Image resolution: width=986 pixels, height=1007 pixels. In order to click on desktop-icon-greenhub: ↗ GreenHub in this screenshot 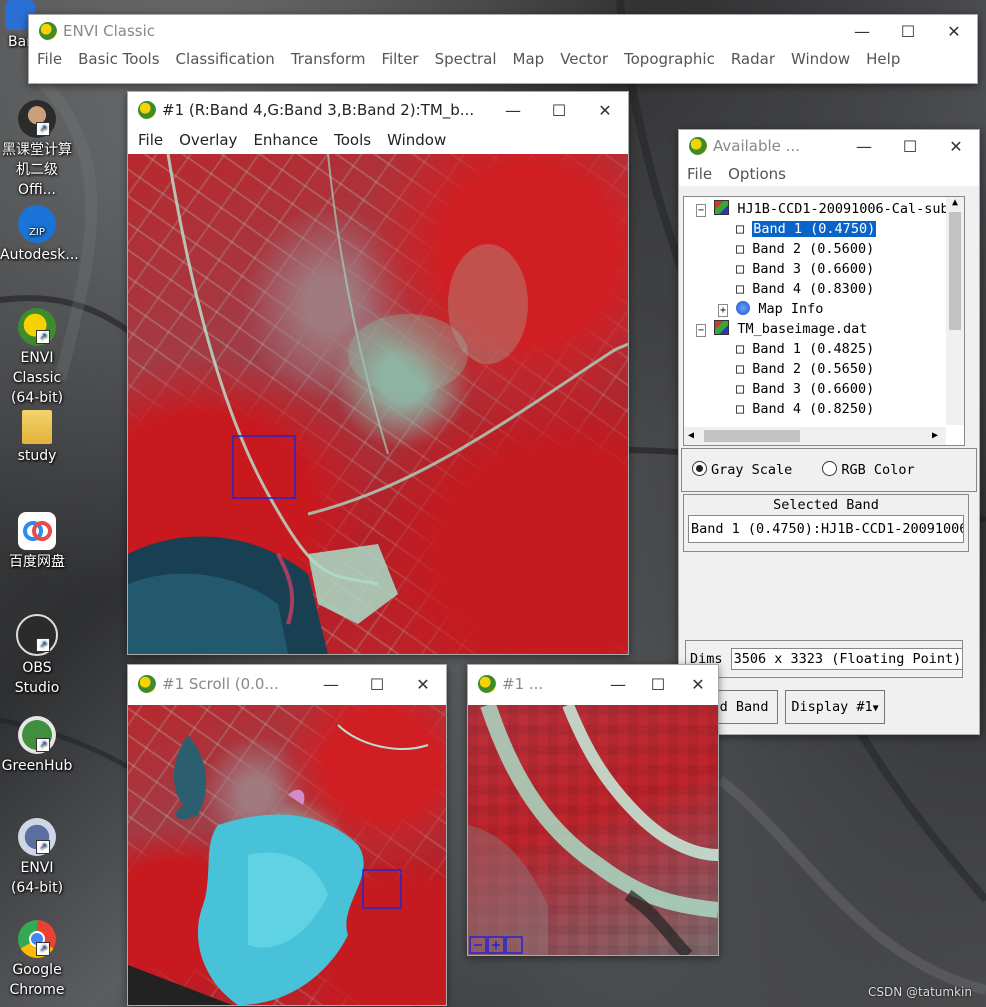, I will do `click(37, 746)`.